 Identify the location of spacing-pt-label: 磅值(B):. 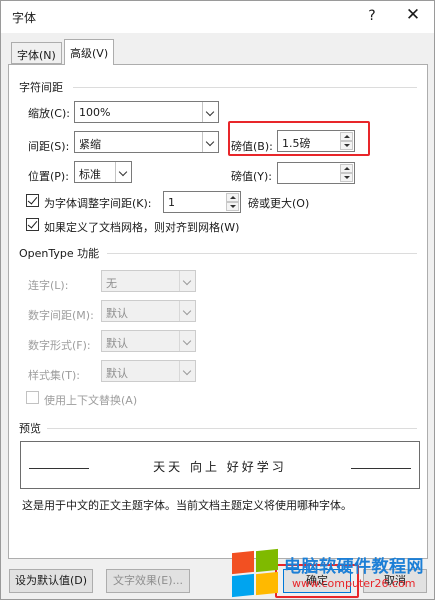
(252, 146).